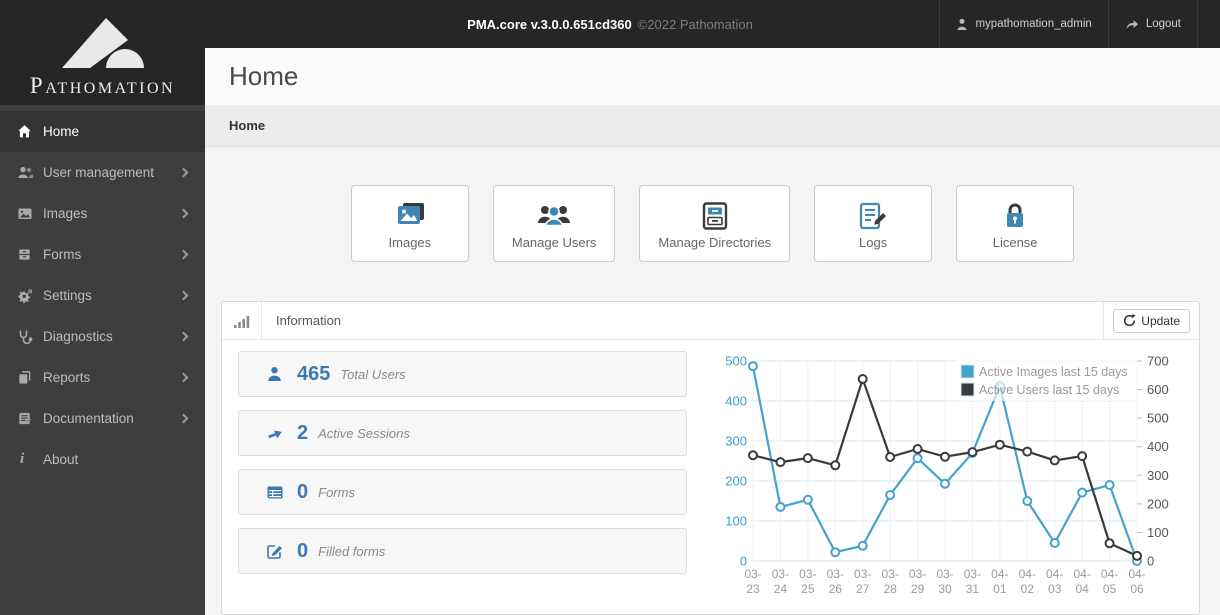 The image size is (1220, 615). I want to click on svg-text: 0, so click(1150, 561).